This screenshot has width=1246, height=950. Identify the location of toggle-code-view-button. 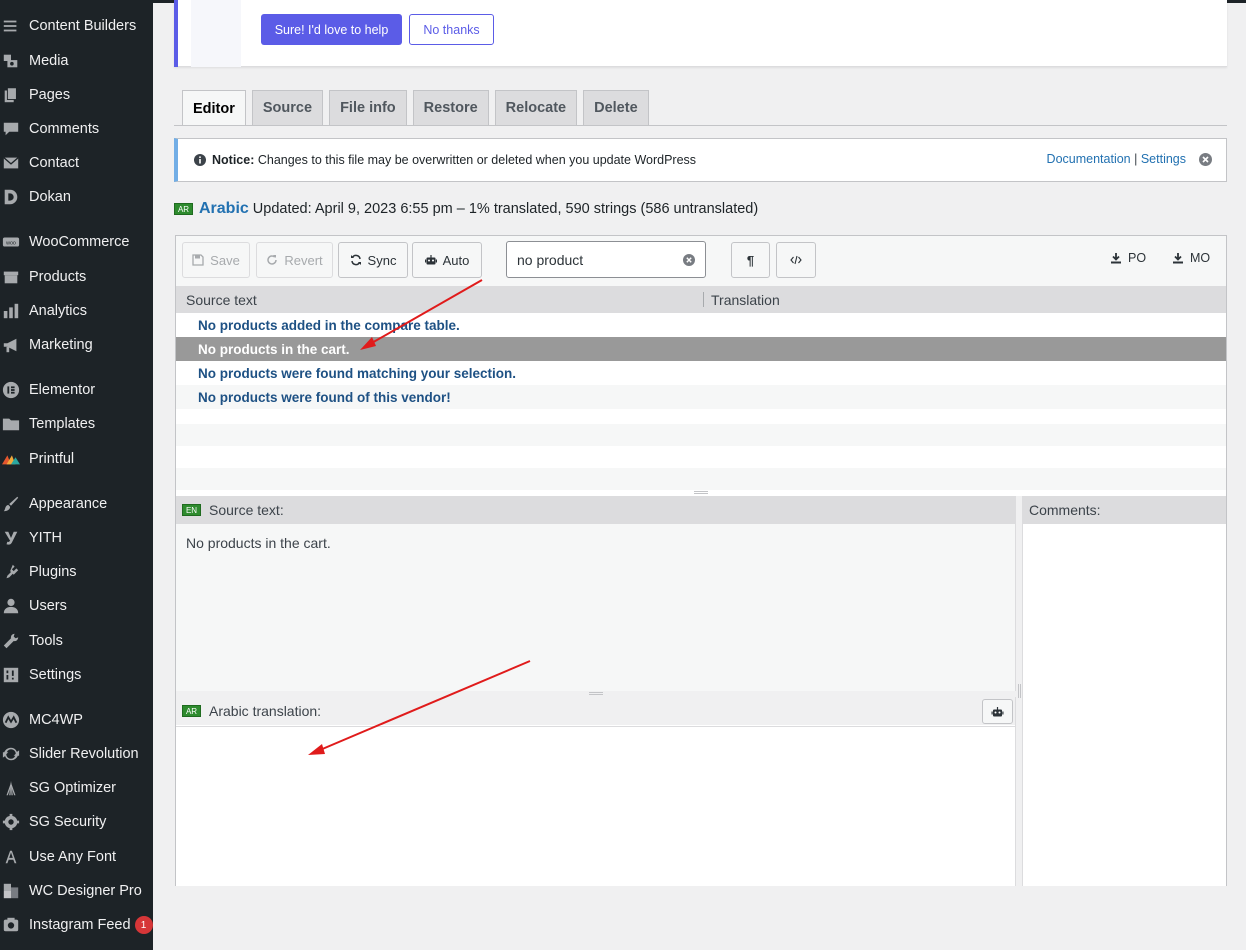
(796, 260).